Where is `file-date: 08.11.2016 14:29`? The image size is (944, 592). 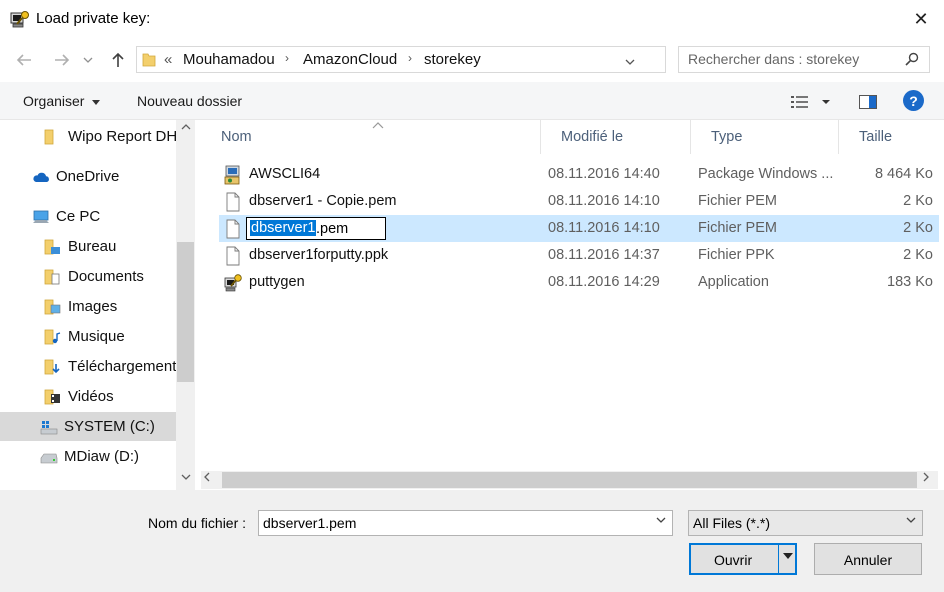 file-date: 08.11.2016 14:29 is located at coordinates (604, 282).